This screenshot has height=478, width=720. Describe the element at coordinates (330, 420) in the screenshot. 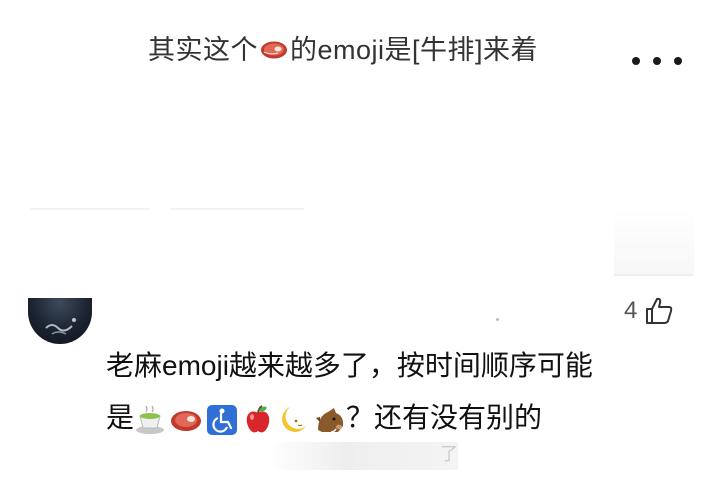

I see `boar-icon` at that location.